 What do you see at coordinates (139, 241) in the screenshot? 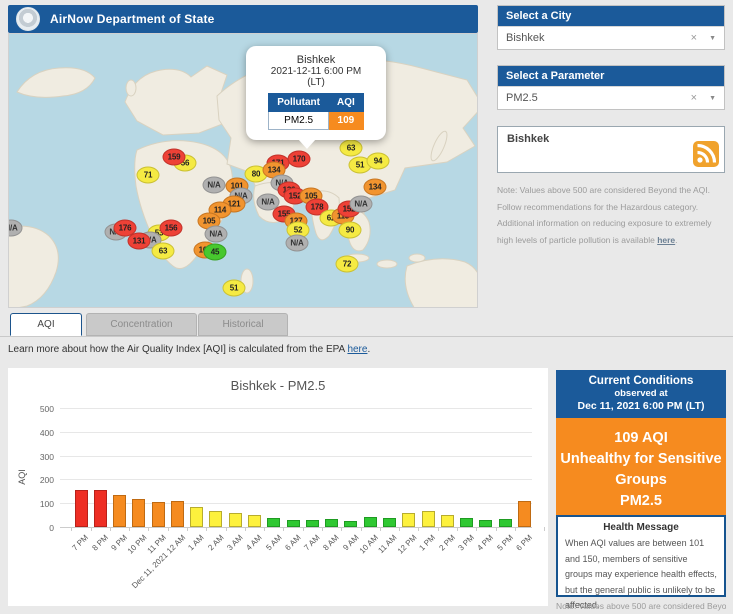
I see `aqi-map-marker: 131` at bounding box center [139, 241].